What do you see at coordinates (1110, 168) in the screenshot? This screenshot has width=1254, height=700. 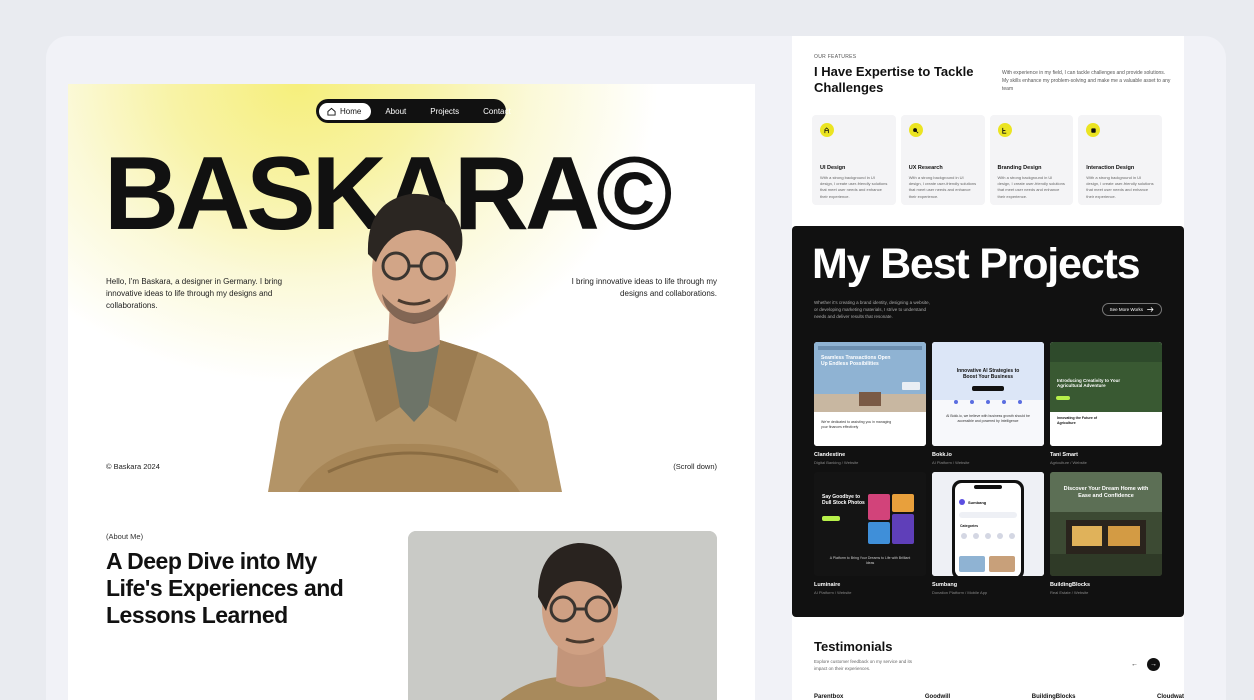 I see `feature-title: Interaction Design` at bounding box center [1110, 168].